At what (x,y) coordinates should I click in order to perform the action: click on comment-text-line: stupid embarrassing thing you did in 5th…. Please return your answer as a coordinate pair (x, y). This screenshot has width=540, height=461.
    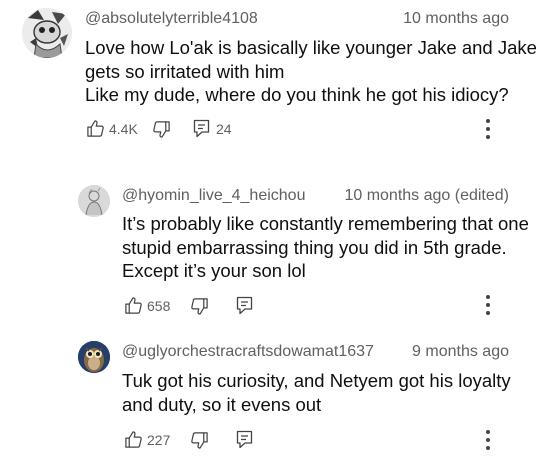
    Looking at the image, I should click on (314, 247).